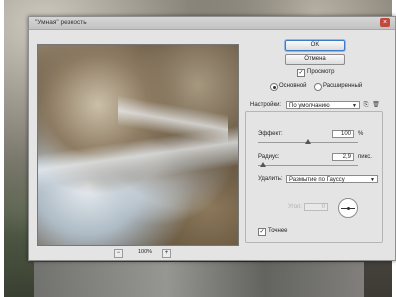 Image resolution: width=396 pixels, height=297 pixels. I want to click on basic-label: Основной, so click(293, 86).